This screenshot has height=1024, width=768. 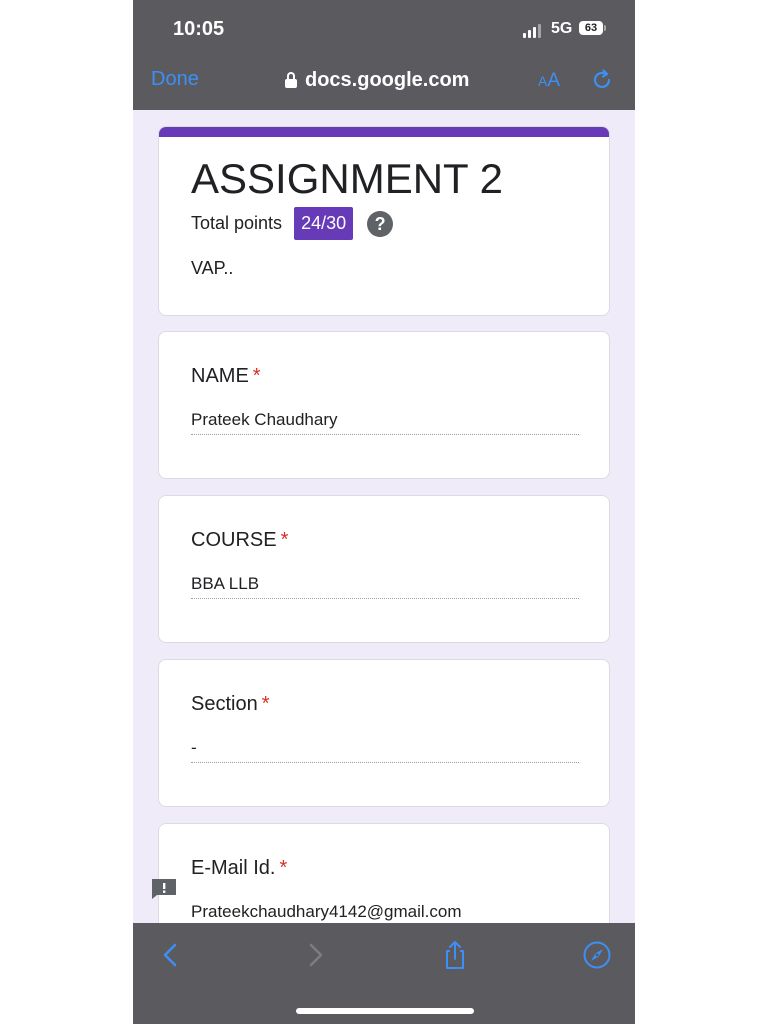 I want to click on answer-field: -, so click(x=385, y=750).